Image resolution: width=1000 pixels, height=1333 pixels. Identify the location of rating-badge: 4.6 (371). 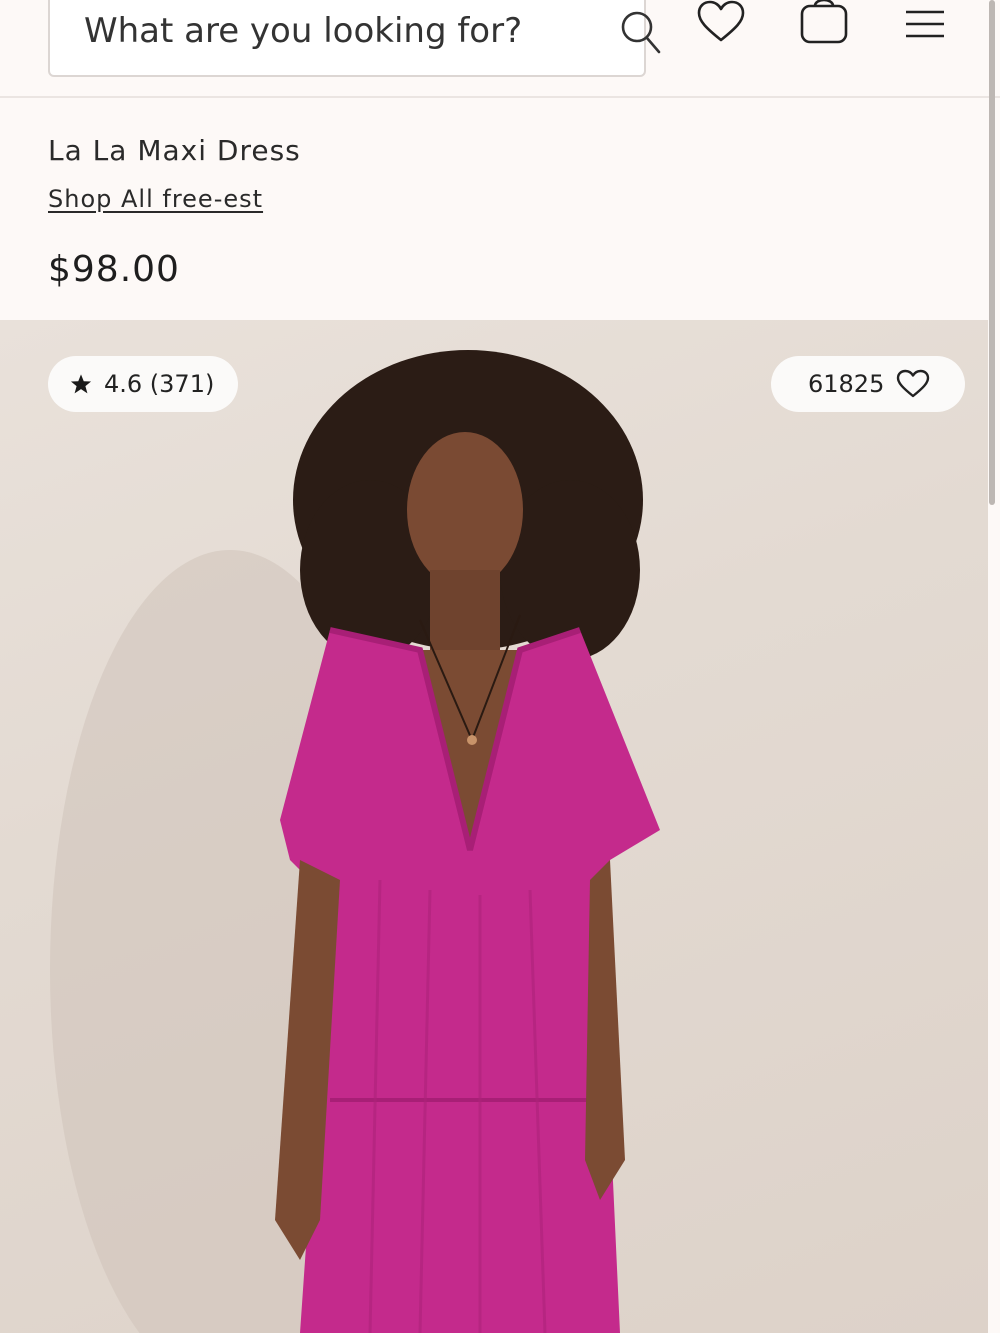
(143, 384).